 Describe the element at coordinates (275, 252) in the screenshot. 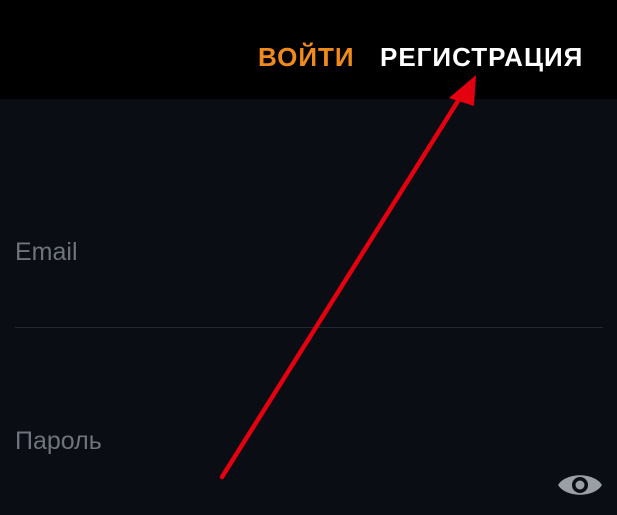

I see `email-input` at that location.